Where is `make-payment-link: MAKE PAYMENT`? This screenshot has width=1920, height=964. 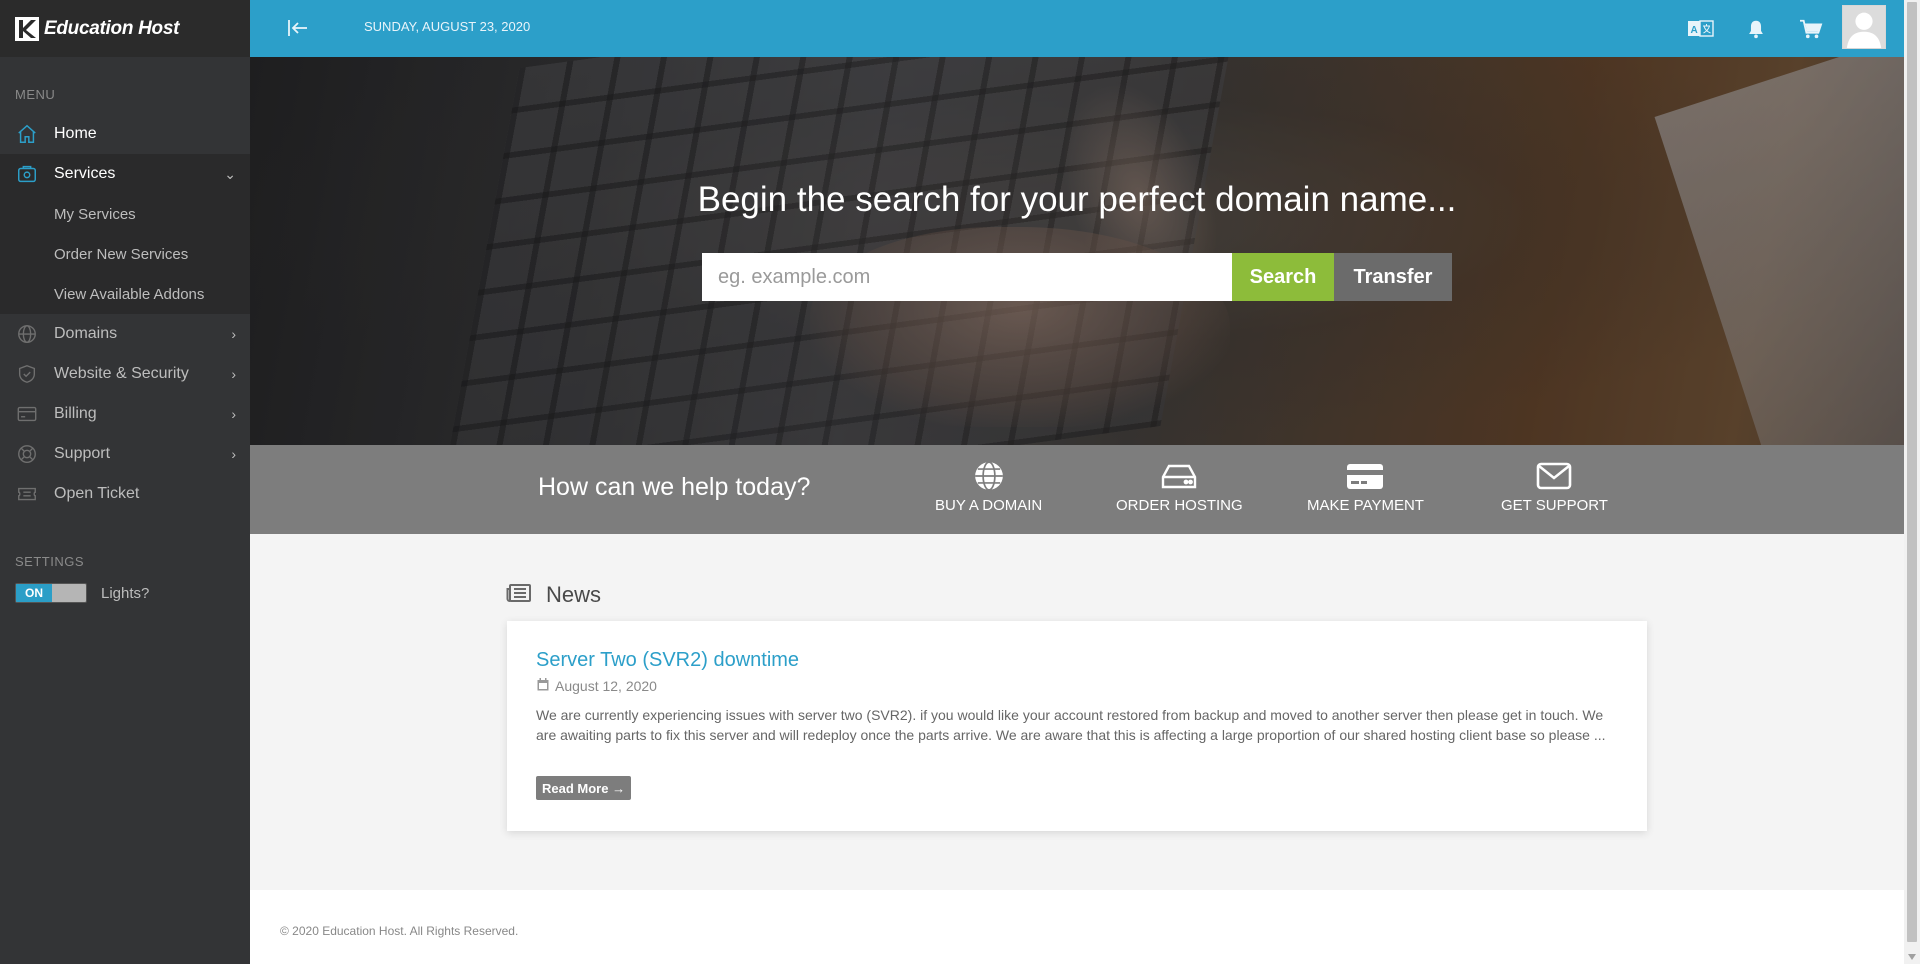
make-payment-link: MAKE PAYMENT is located at coordinates (1365, 486).